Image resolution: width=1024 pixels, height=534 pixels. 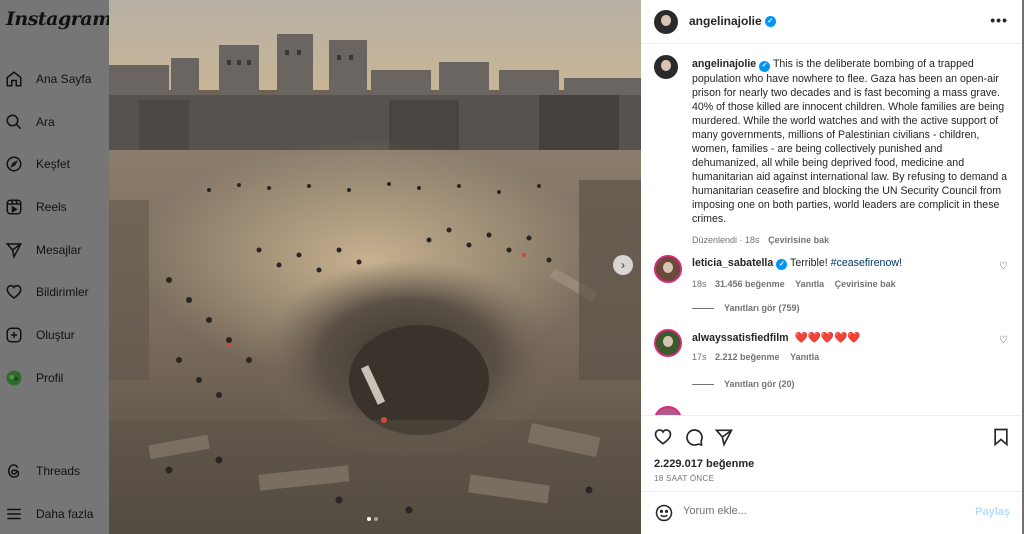 I want to click on emoji-icon, so click(x=664, y=513).